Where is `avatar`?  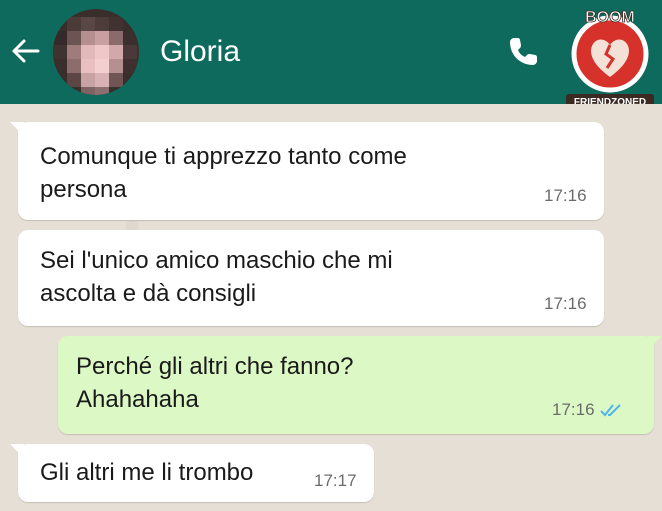
avatar is located at coordinates (96, 52).